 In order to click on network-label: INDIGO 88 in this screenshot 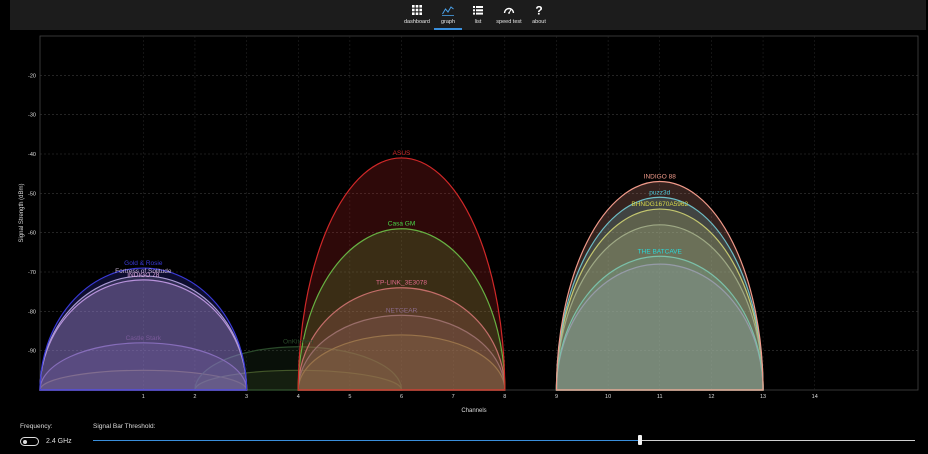, I will do `click(660, 177)`.